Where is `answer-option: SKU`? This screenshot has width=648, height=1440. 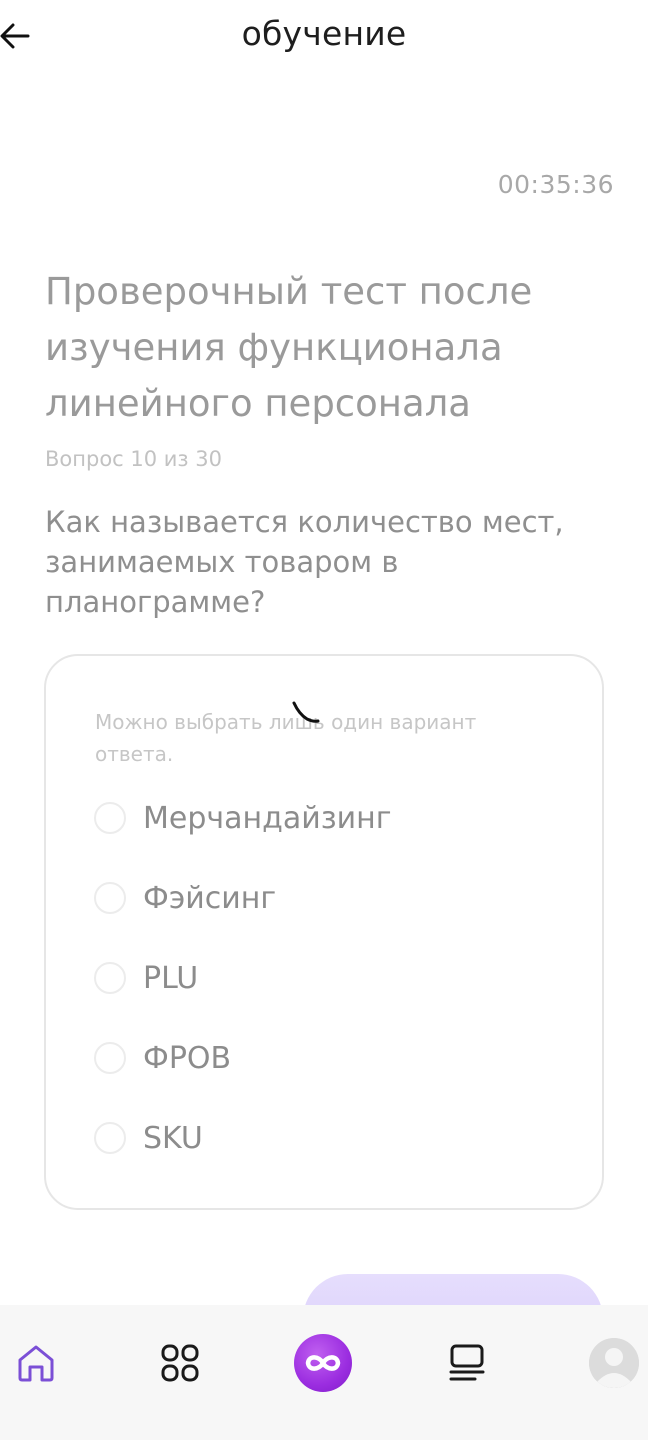
answer-option: SKU is located at coordinates (148, 1138).